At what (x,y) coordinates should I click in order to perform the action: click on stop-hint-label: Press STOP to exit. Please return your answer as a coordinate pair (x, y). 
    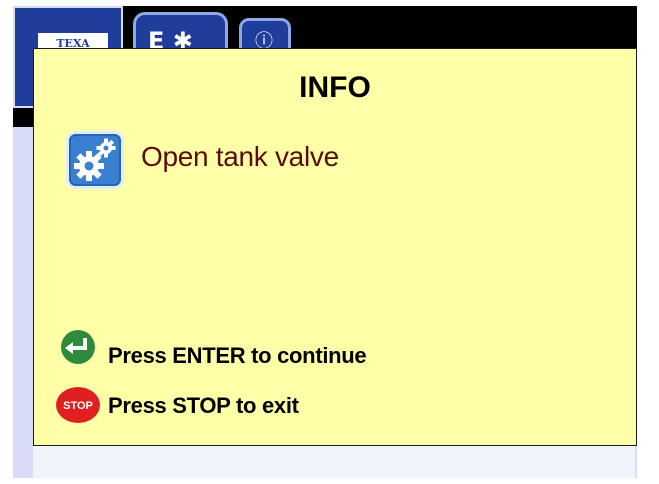
    Looking at the image, I should click on (203, 405).